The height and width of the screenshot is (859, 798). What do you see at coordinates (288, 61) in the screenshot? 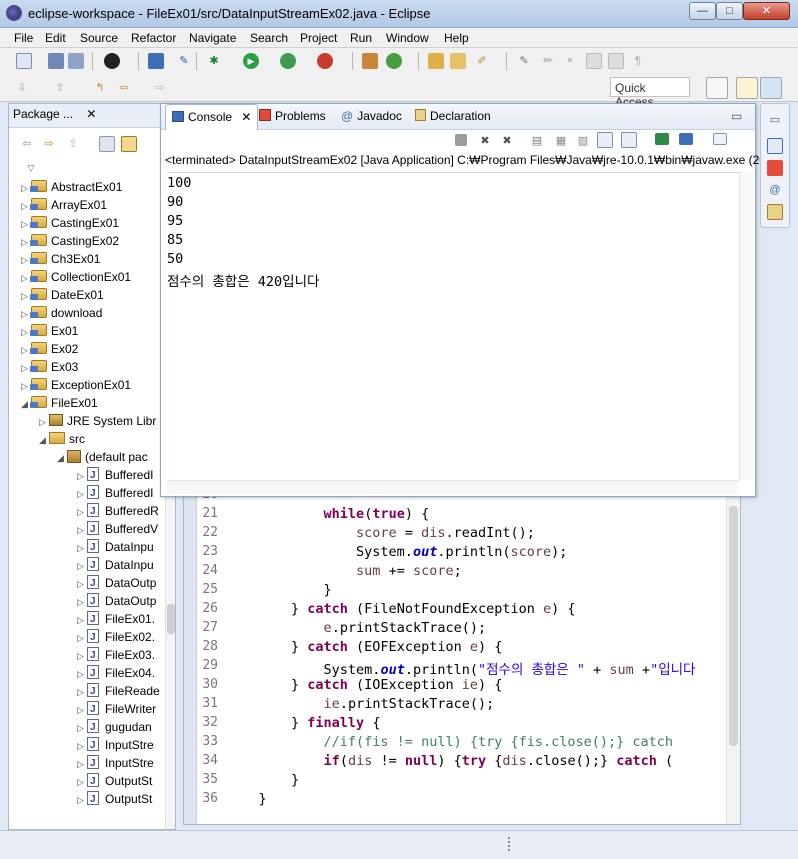
I see `coverage-icon` at bounding box center [288, 61].